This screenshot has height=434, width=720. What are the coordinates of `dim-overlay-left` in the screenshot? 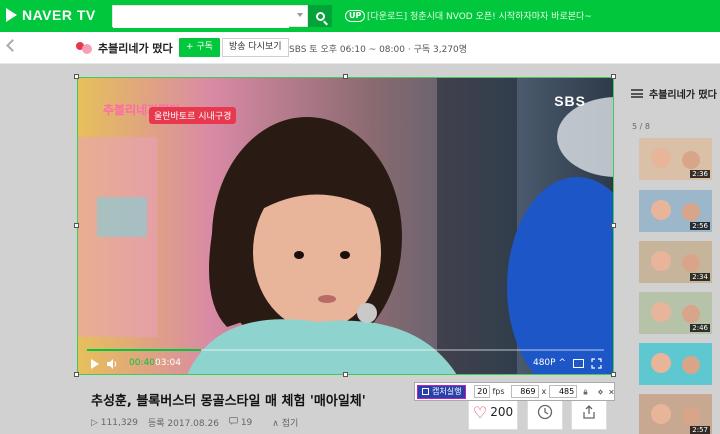 It's located at (38, 226).